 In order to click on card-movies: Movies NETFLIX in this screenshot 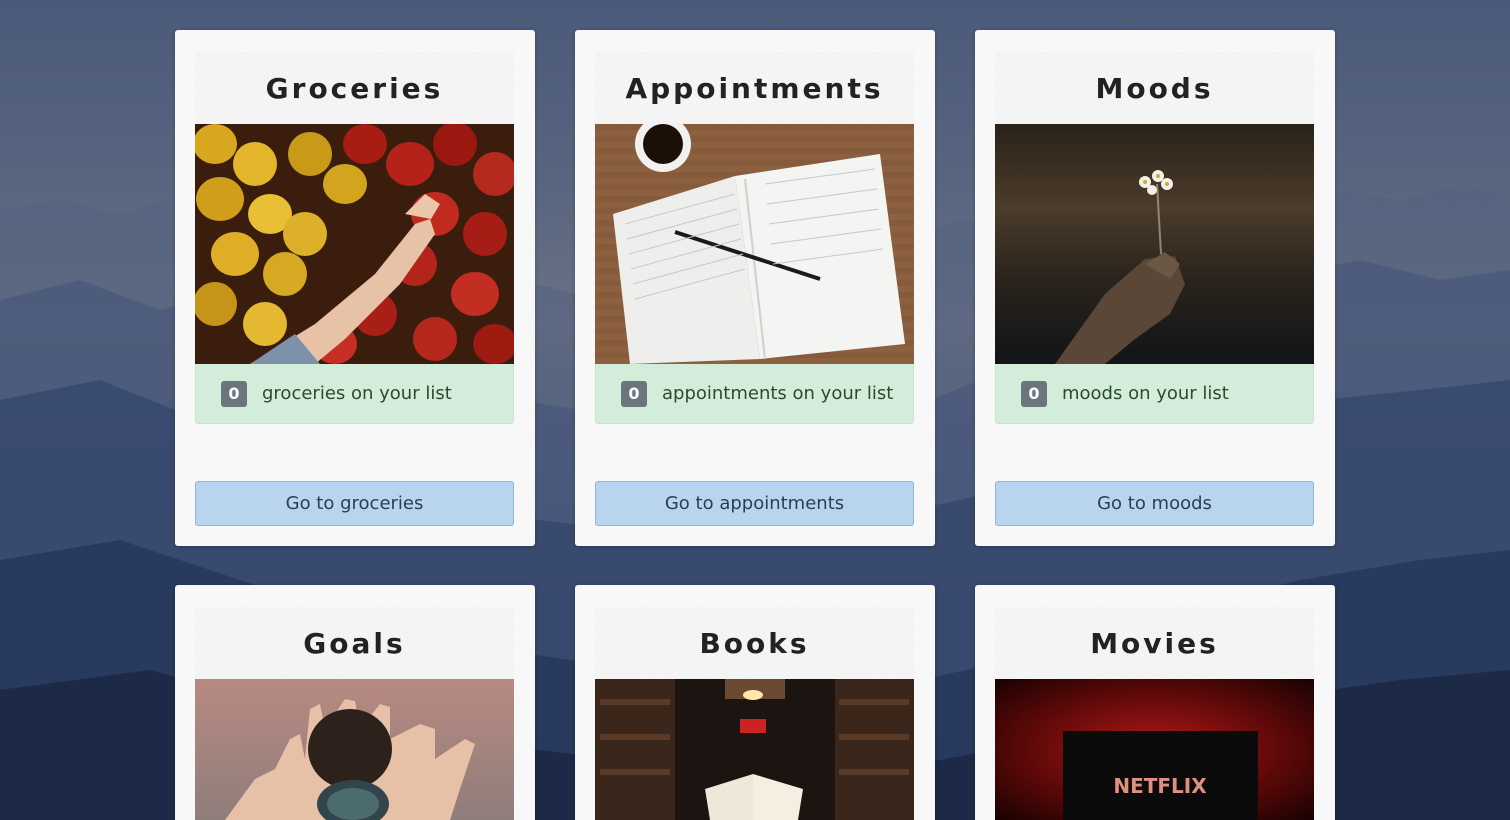, I will do `click(1155, 702)`.